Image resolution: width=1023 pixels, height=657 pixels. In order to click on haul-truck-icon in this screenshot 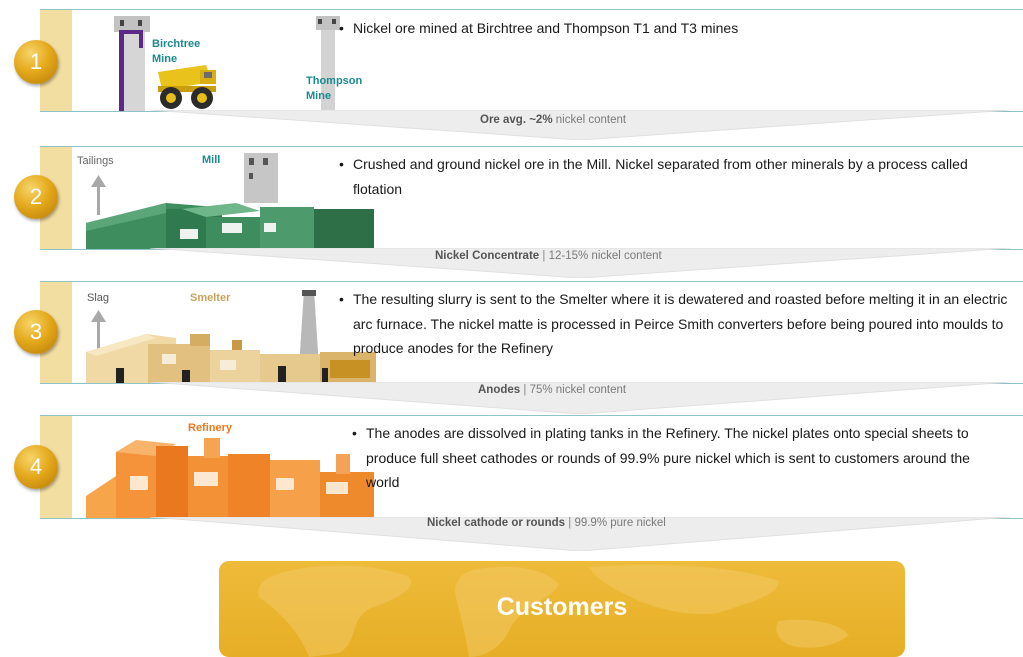, I will do `click(187, 87)`.